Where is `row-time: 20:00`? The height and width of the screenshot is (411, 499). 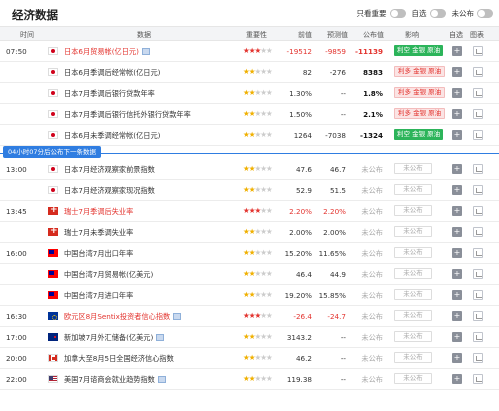 row-time: 20:00 is located at coordinates (16, 358).